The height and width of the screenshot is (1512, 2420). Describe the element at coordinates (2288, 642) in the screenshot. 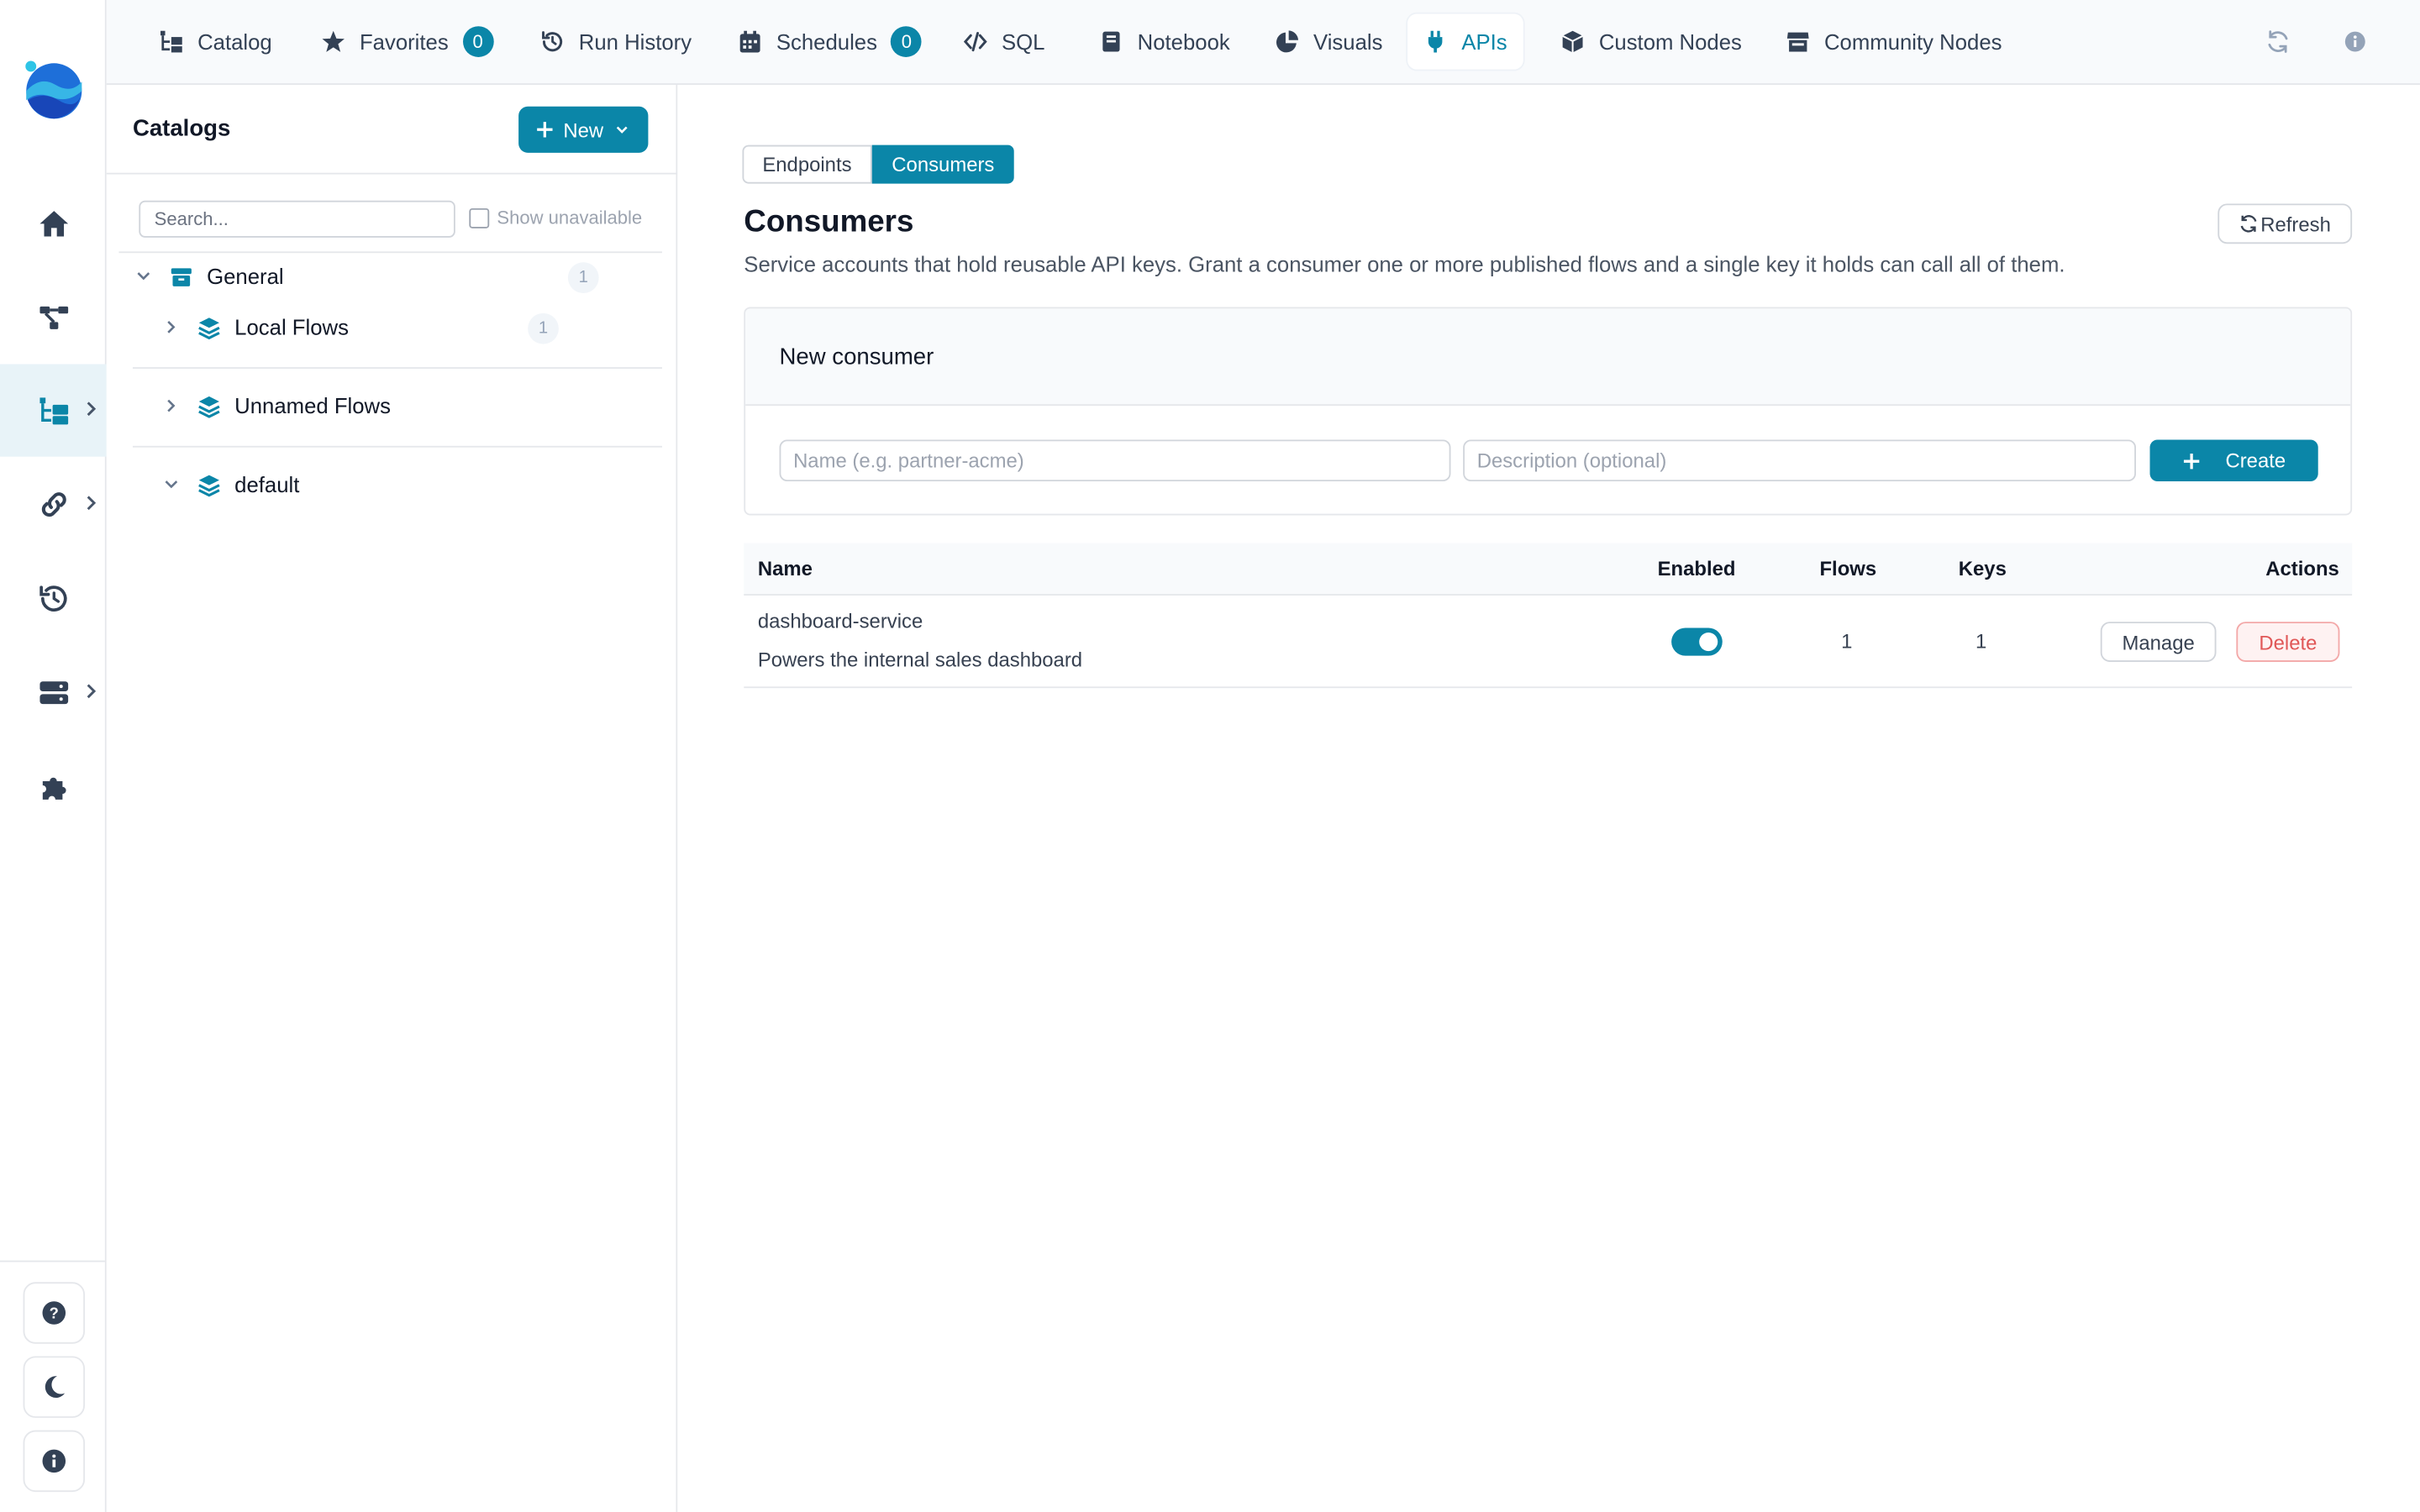

I see `delete-button: Delete` at that location.